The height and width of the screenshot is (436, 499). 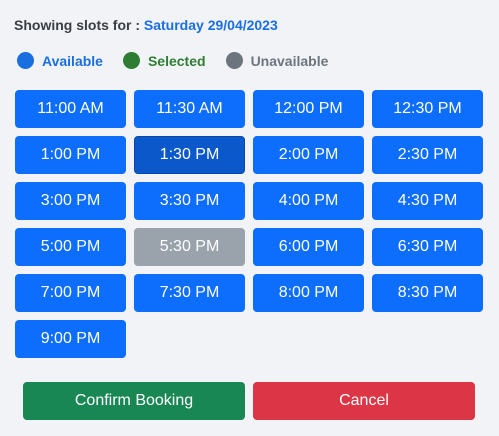 I want to click on available-dot-icon, so click(x=25, y=60).